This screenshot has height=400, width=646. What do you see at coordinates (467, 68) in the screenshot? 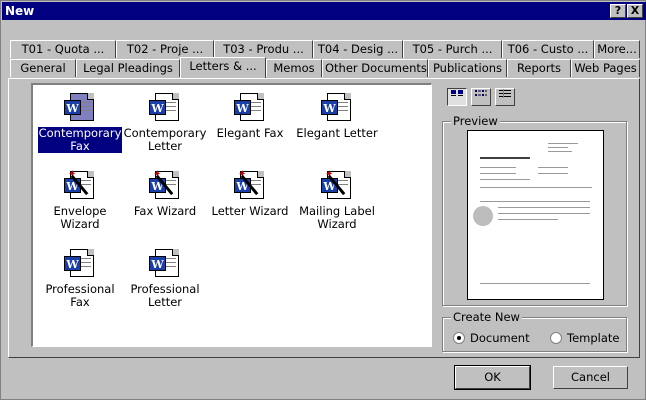
I see `tab-publications: Publications` at bounding box center [467, 68].